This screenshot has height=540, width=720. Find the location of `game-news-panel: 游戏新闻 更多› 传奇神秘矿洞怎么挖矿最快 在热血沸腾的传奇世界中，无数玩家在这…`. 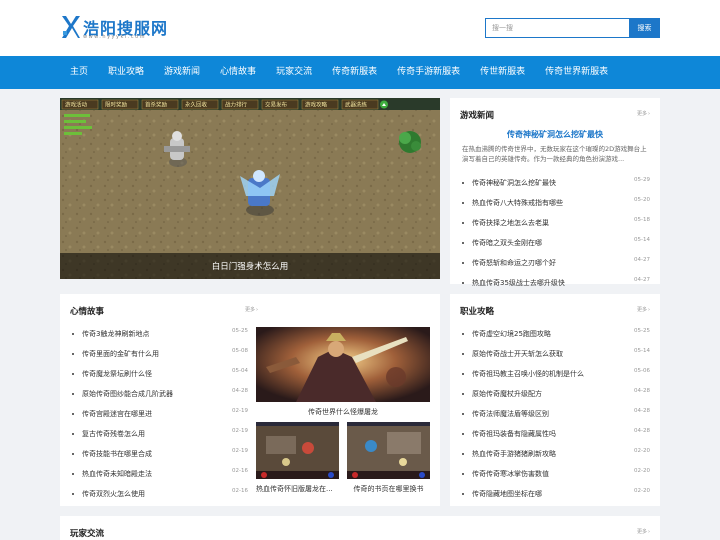

game-news-panel: 游戏新闻 更多› 传奇神秘矿洞怎么挖矿最快 在热血沸腾的传奇世界中，无数玩家在这… is located at coordinates (555, 192).